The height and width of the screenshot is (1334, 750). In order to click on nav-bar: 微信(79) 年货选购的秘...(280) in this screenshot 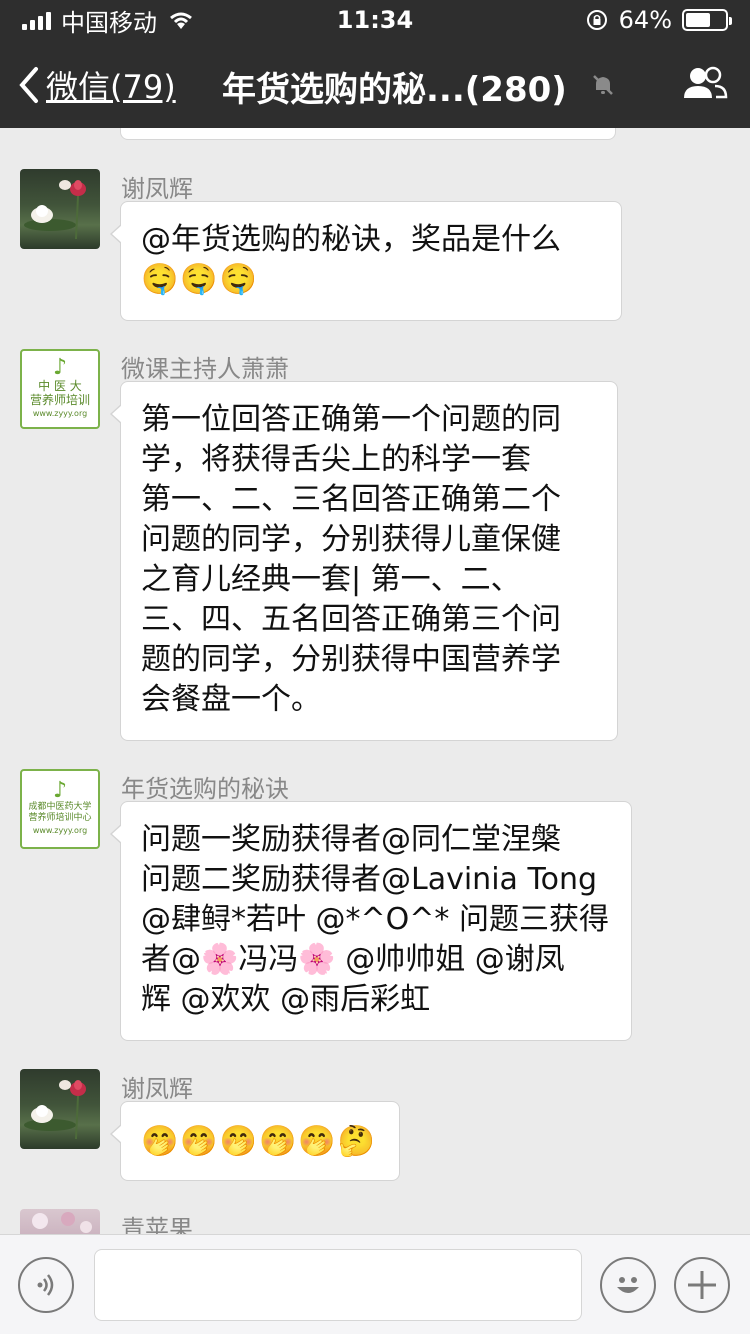, I will do `click(375, 84)`.